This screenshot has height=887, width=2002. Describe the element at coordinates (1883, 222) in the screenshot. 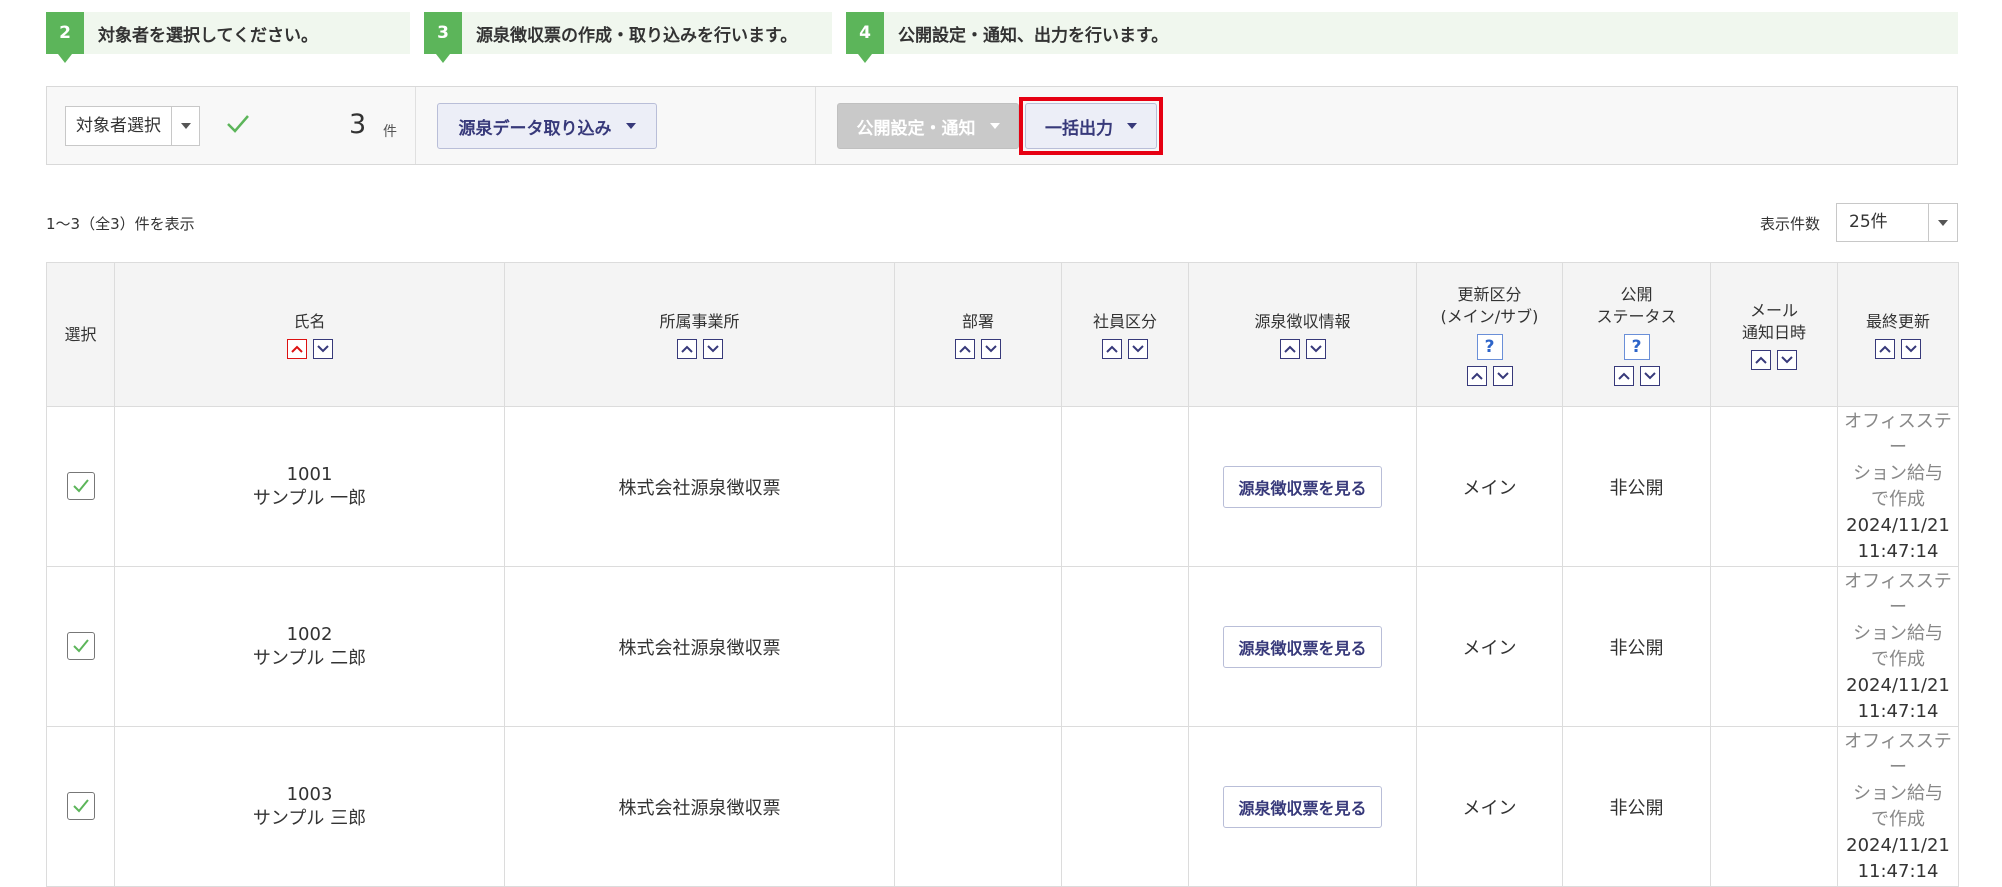

I see `per-page-value: 25件` at that location.